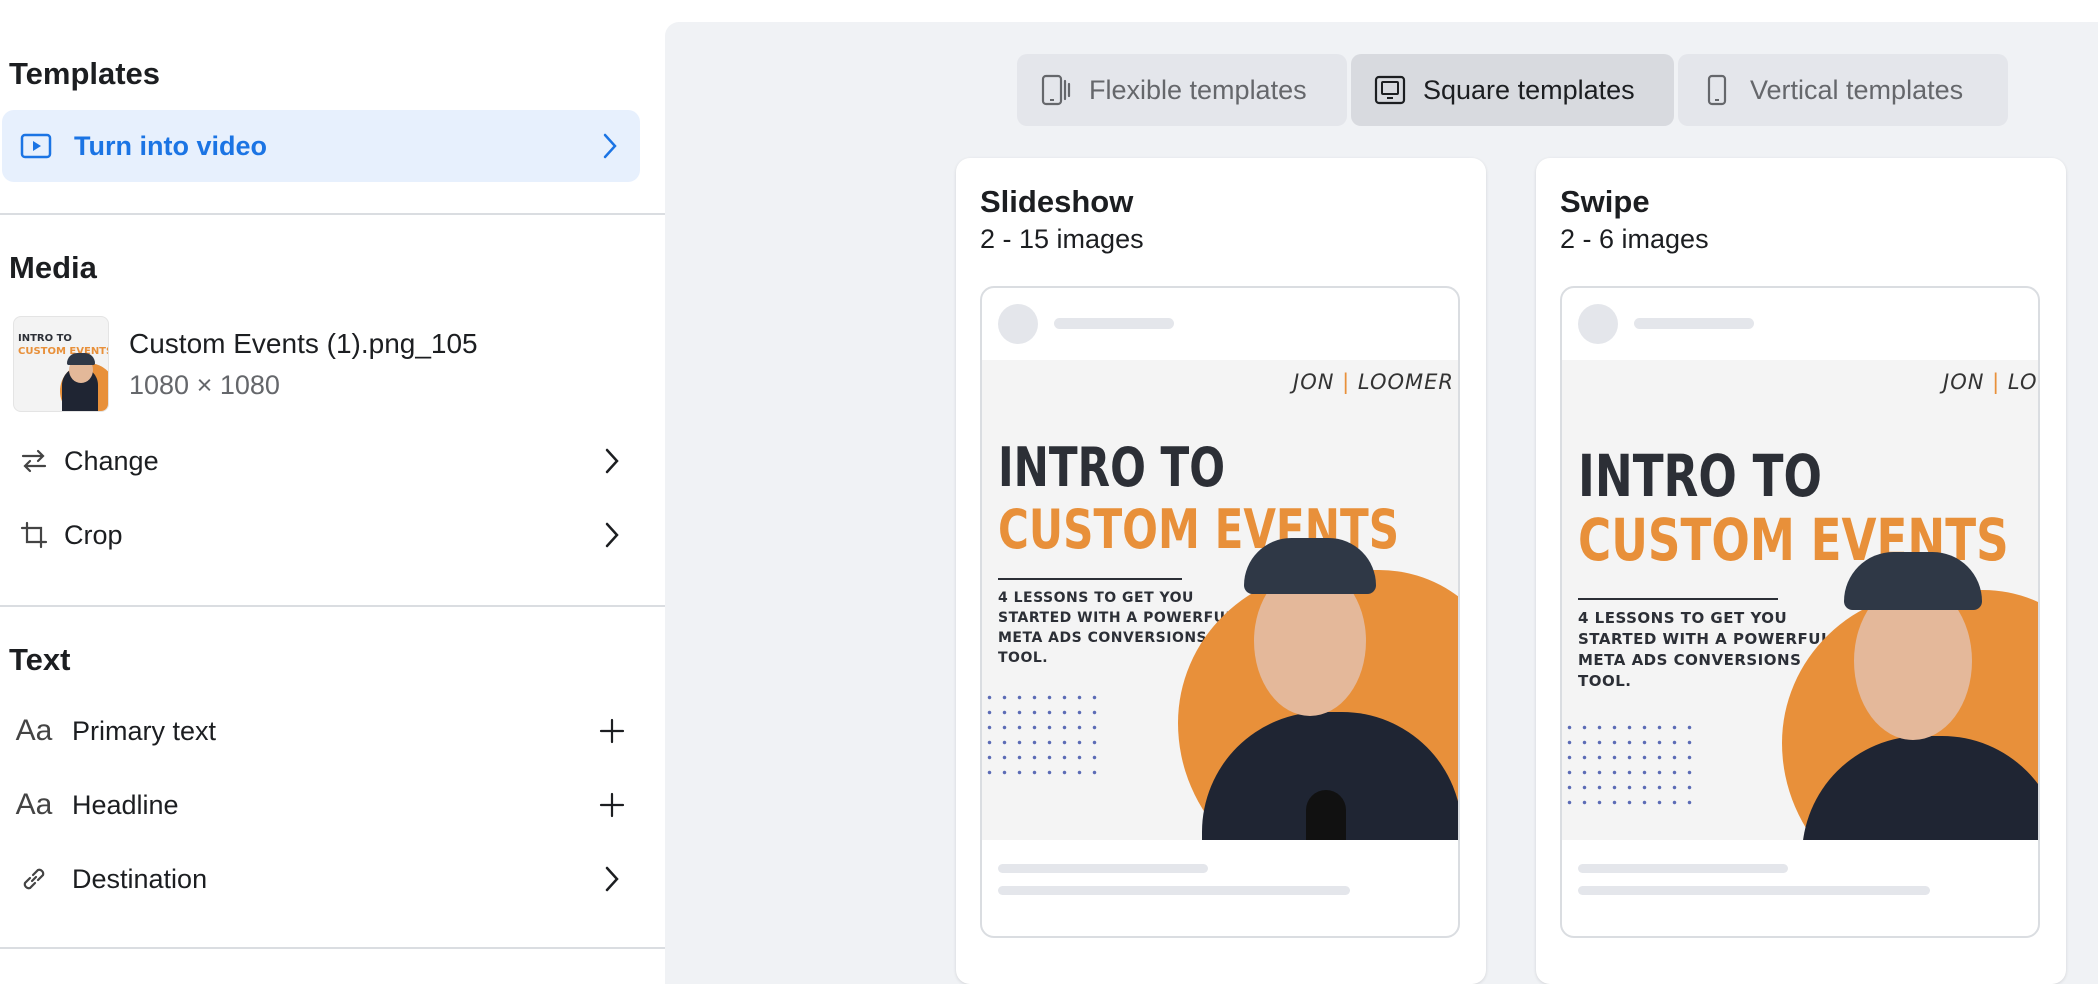 The image size is (2098, 984). Describe the element at coordinates (1198, 89) in the screenshot. I see `tab-flexible-label: Flexible templates` at that location.